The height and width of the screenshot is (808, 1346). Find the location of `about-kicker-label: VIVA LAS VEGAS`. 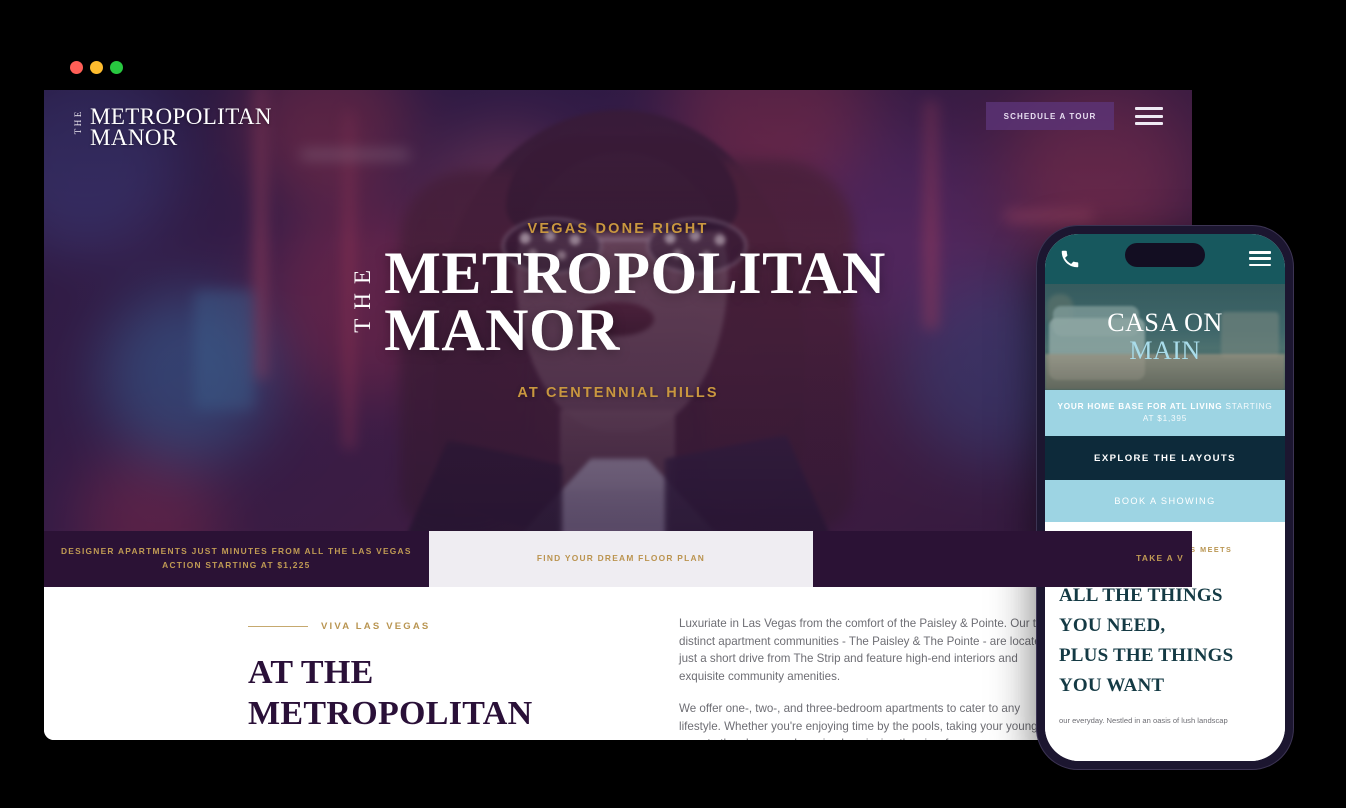

about-kicker-label: VIVA LAS VEGAS is located at coordinates (376, 626).